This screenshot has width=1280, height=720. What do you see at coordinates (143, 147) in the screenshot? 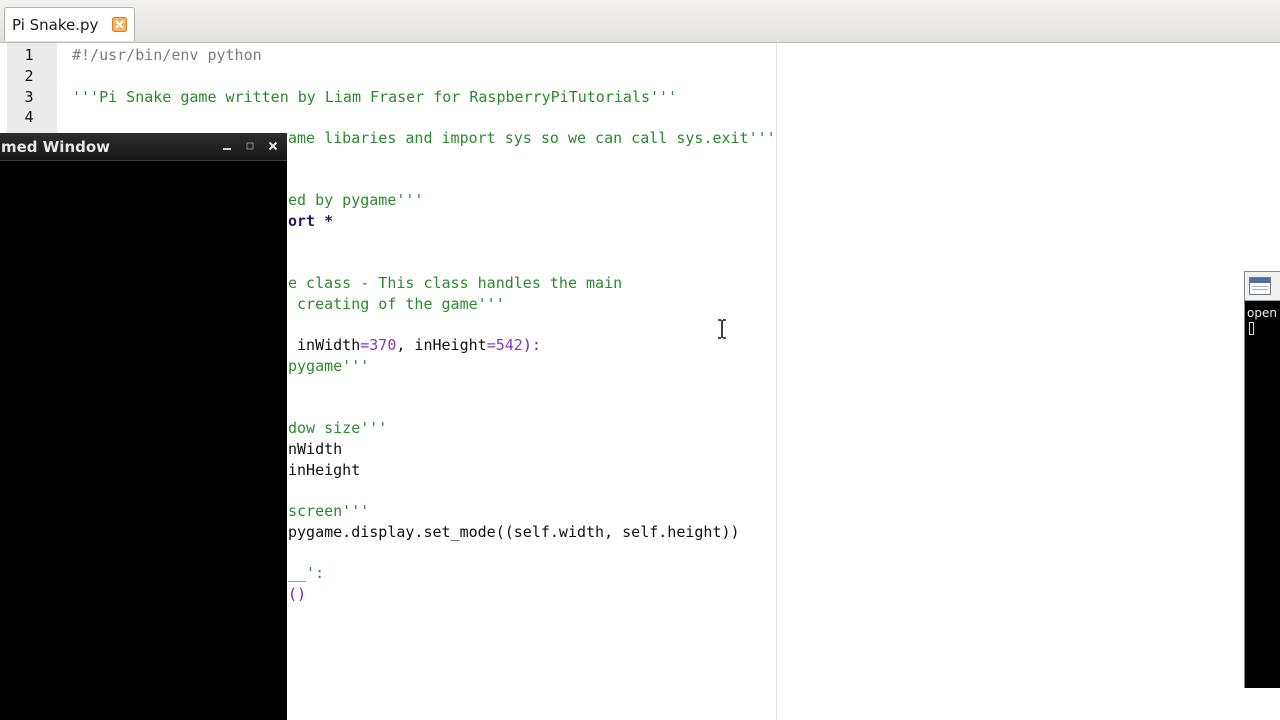
I see `window-titlebar: med Window` at bounding box center [143, 147].